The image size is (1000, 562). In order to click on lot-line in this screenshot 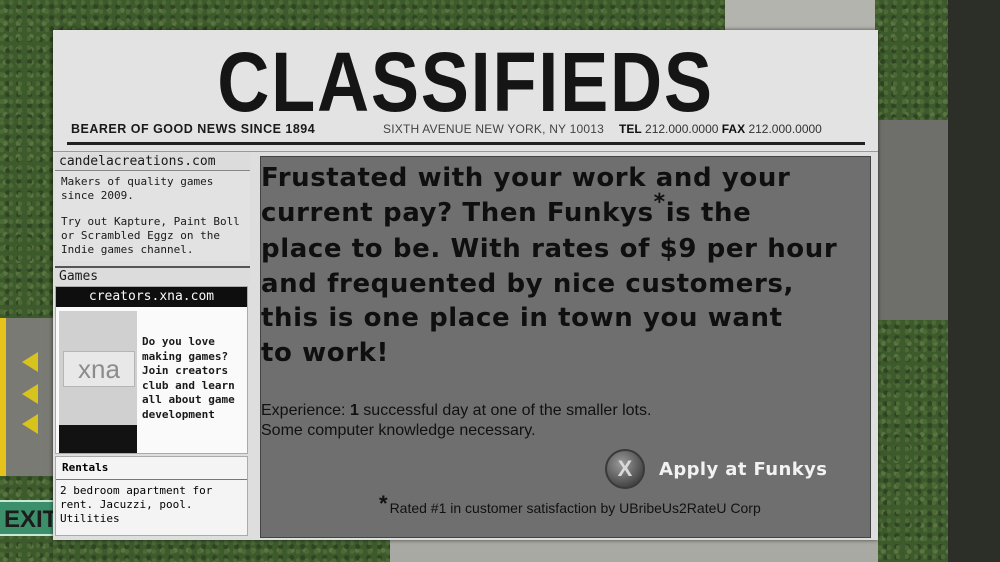, I will do `click(3, 397)`.